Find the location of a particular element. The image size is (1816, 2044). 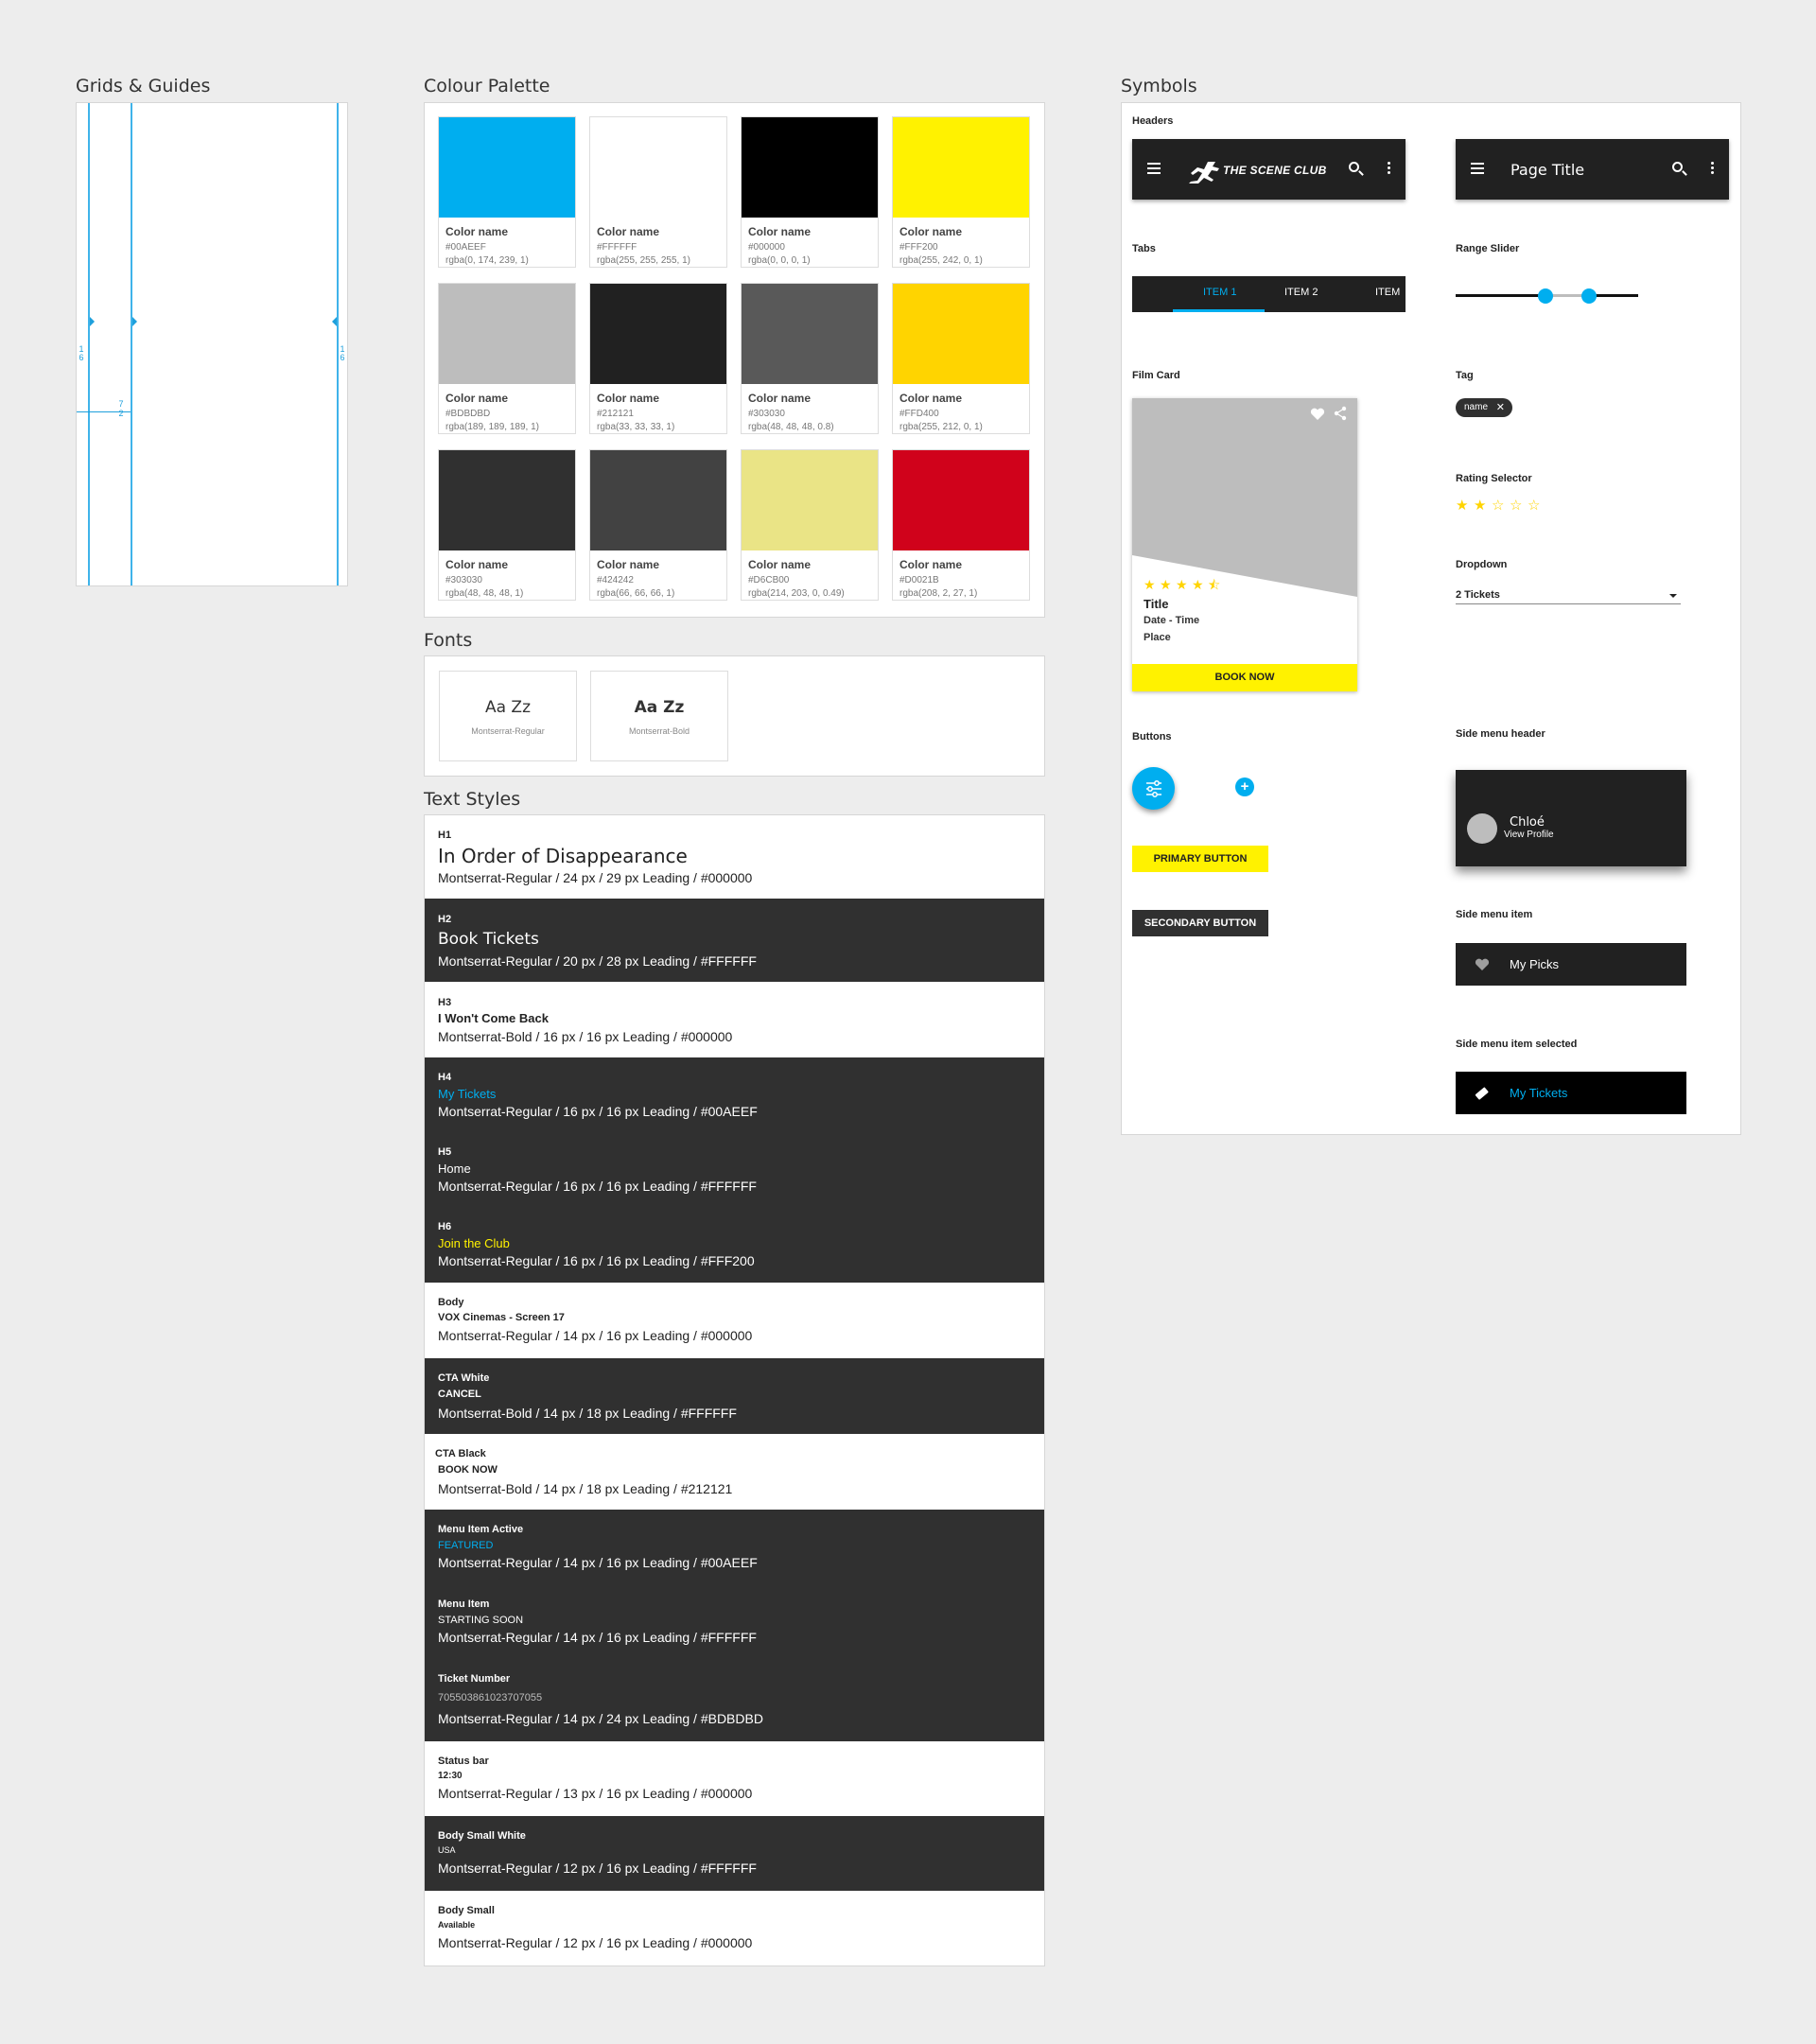

color-hex: #BDBDBD is located at coordinates (468, 414).